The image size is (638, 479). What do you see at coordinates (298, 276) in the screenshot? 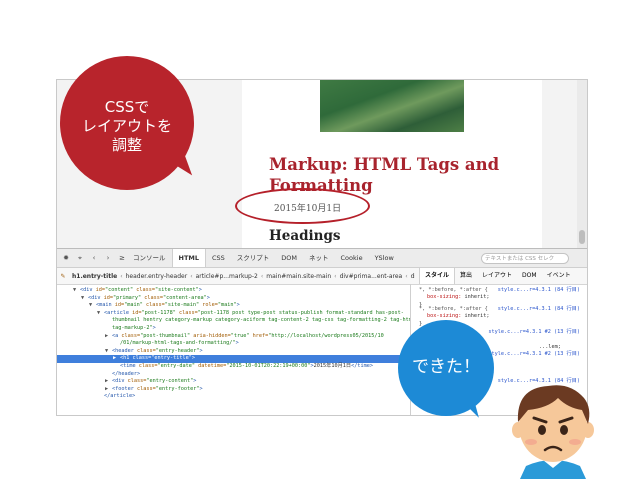
I see `breadcrumb-item: main#main.site-main` at bounding box center [298, 276].